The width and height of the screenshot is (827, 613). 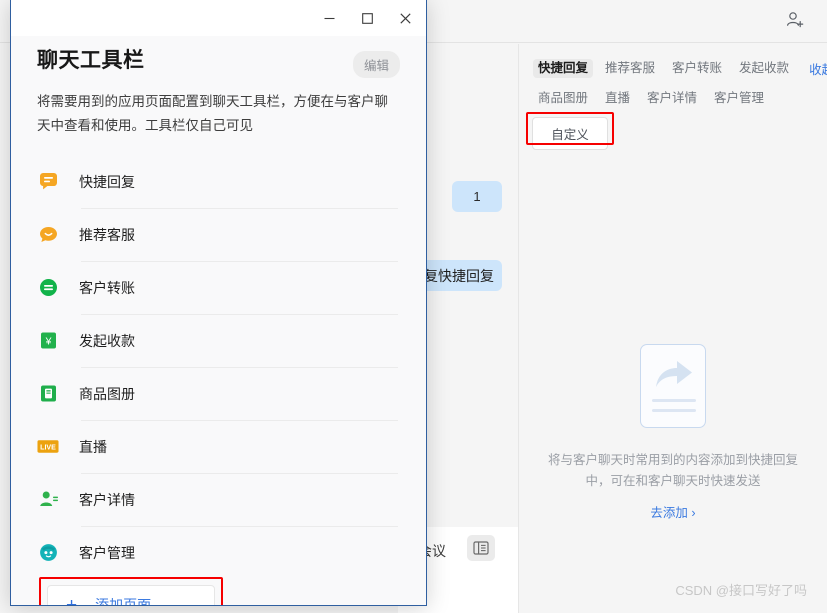 I want to click on tab-initiate-collection: 发起收款, so click(x=764, y=69).